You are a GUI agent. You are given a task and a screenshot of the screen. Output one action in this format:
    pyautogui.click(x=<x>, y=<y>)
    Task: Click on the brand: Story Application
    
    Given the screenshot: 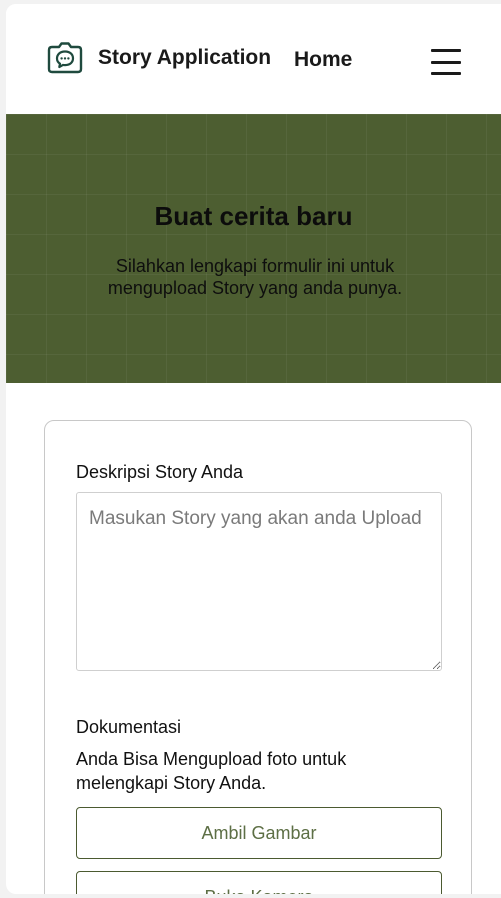 What is the action you would take?
    pyautogui.click(x=159, y=58)
    